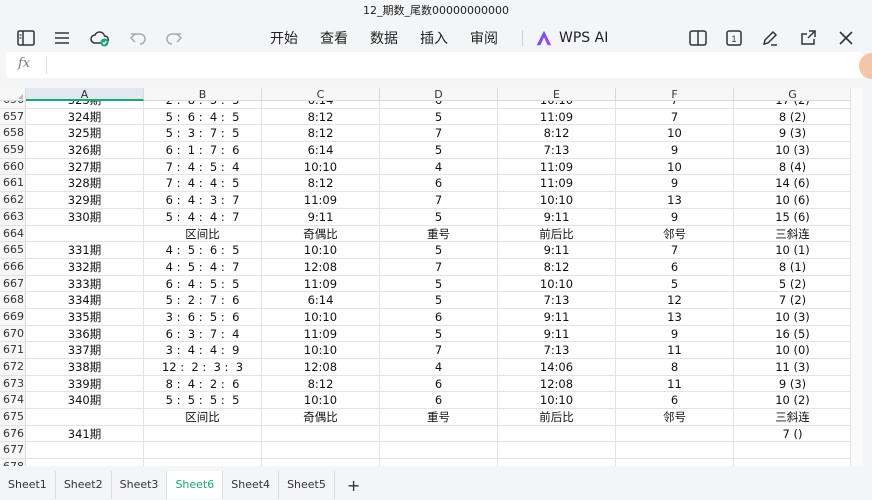  Describe the element at coordinates (334, 38) in the screenshot. I see `menu-view: 查看` at that location.